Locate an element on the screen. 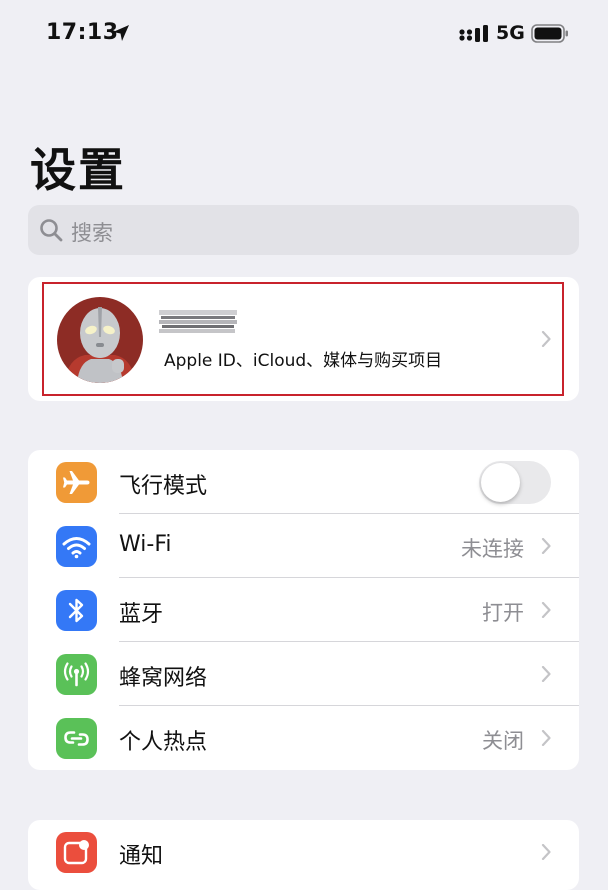 The width and height of the screenshot is (608, 890). notification-bell-icon is located at coordinates (76, 852).